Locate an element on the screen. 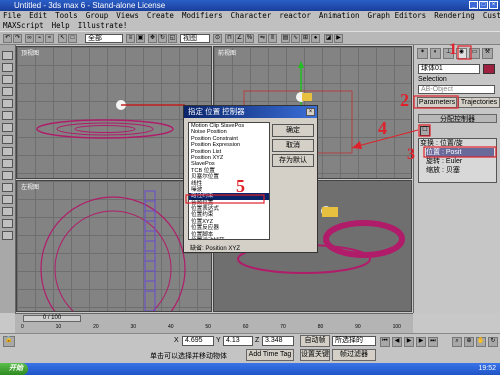 The image size is (500, 375). start-button: 开始 is located at coordinates (14, 369).